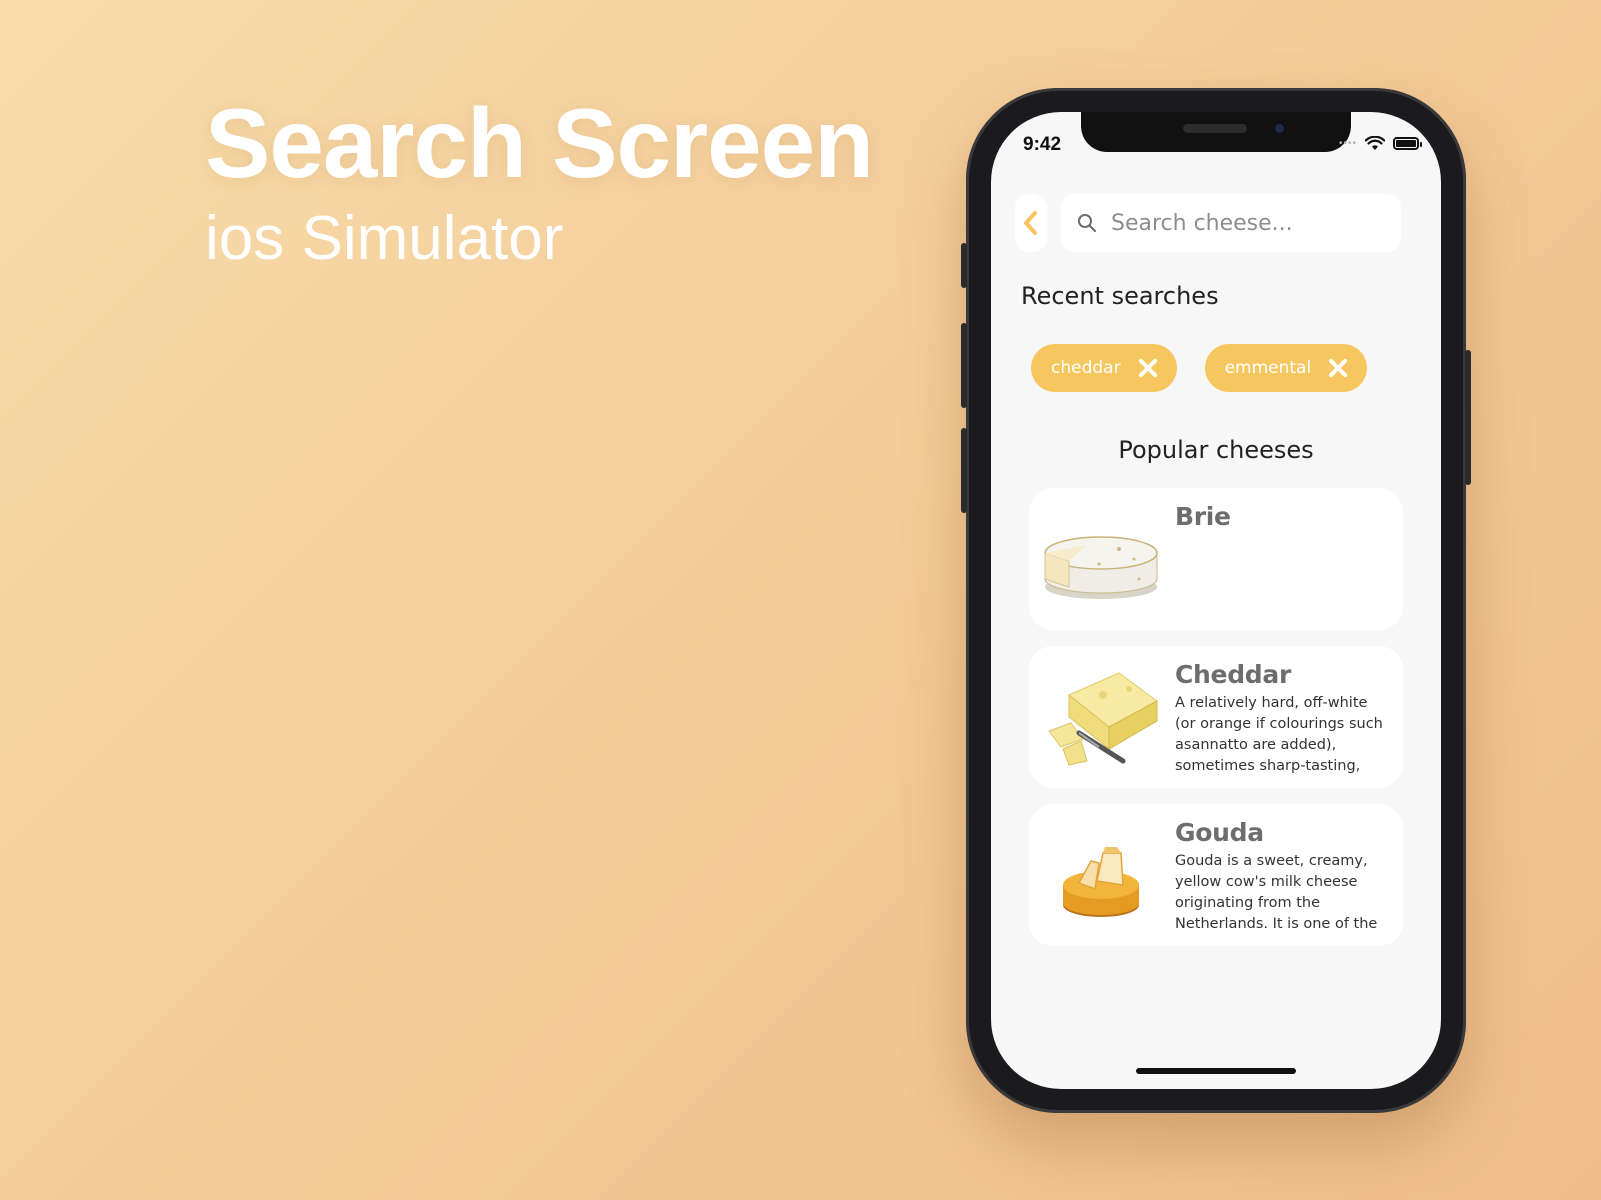 The image size is (1601, 1200). I want to click on popular-cheeses-title: Popular cheeses, so click(1216, 450).